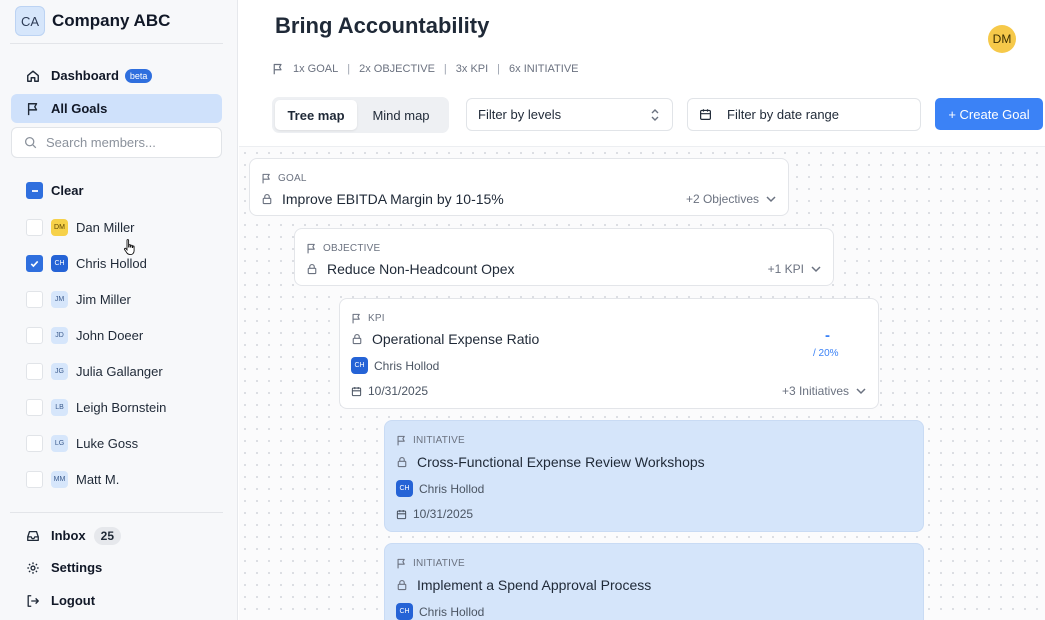  Describe the element at coordinates (368, 318) in the screenshot. I see `card-type: KPI` at that location.